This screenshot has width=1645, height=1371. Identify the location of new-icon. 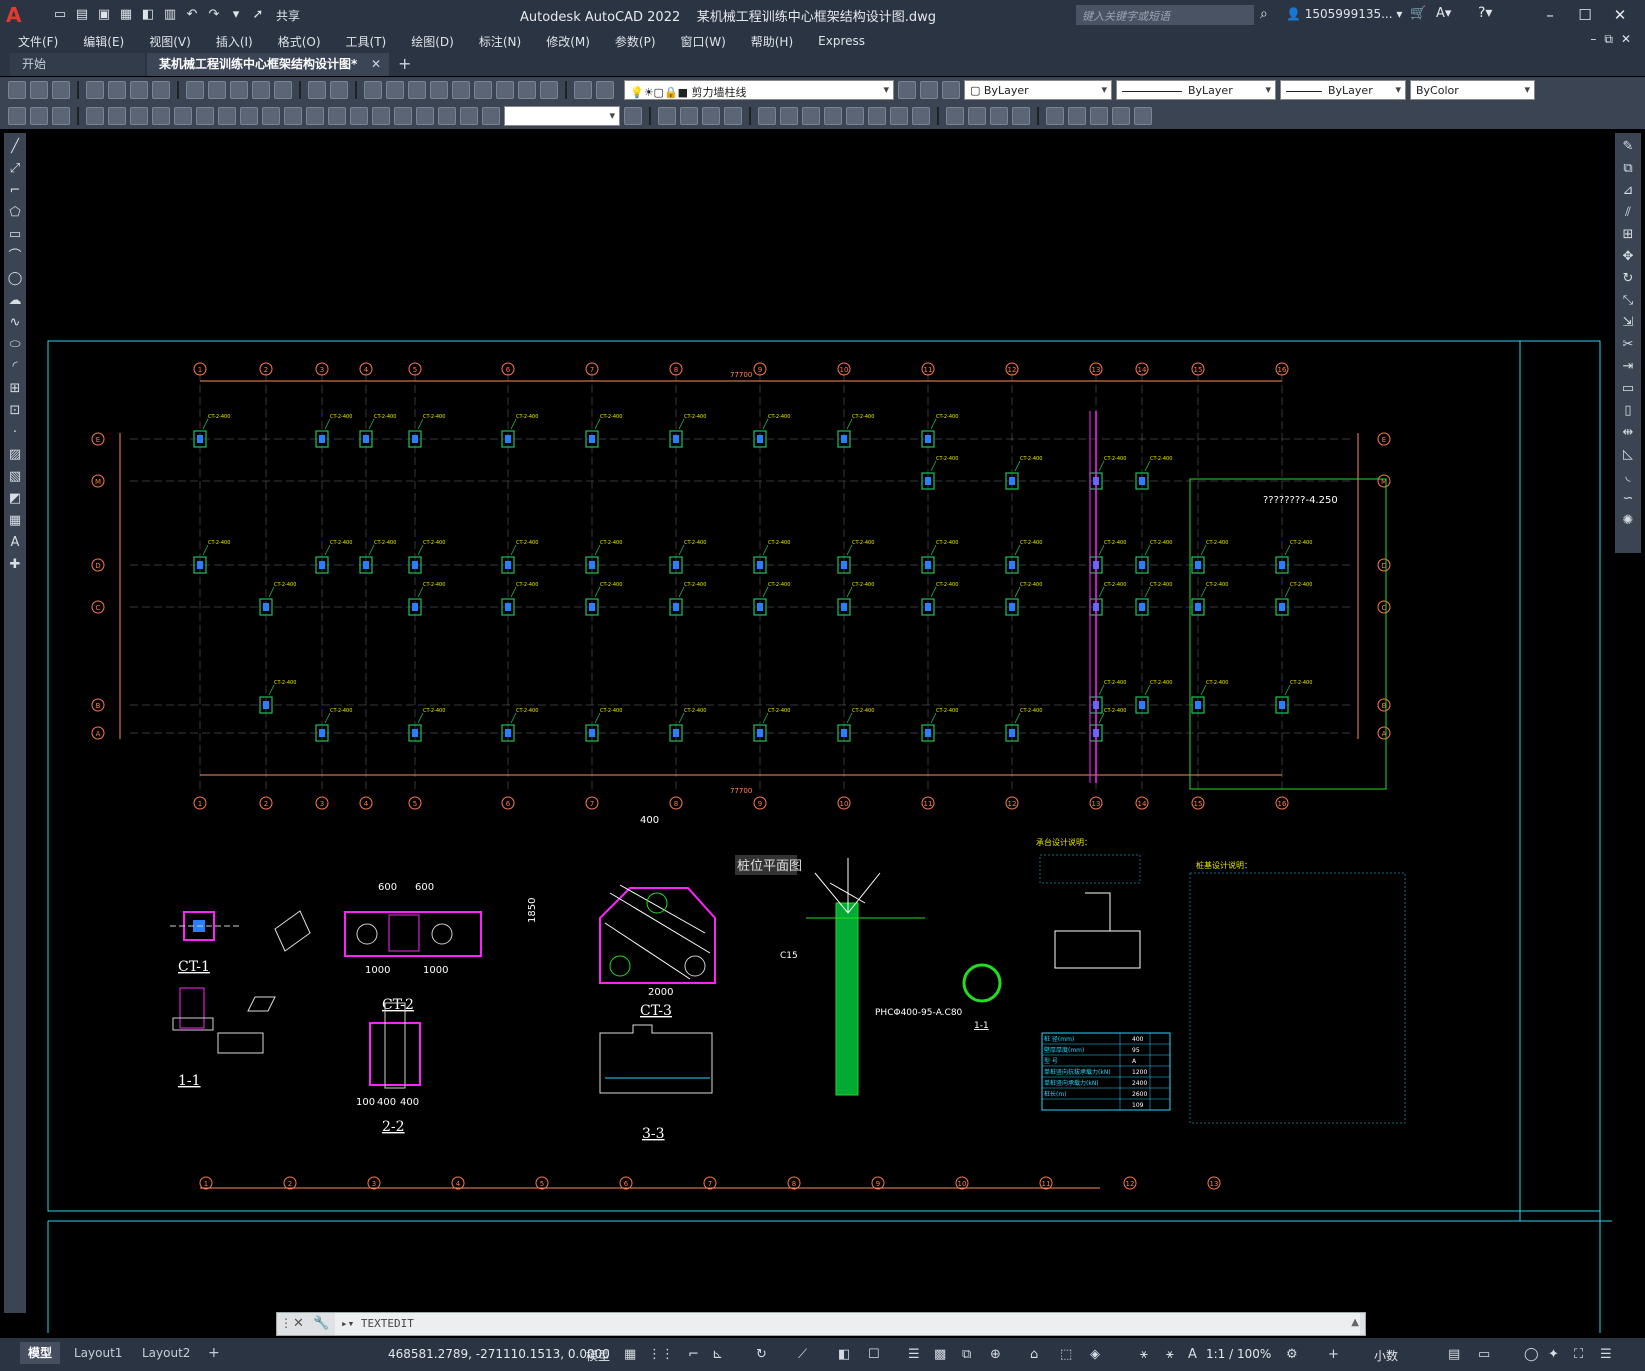
(17, 90).